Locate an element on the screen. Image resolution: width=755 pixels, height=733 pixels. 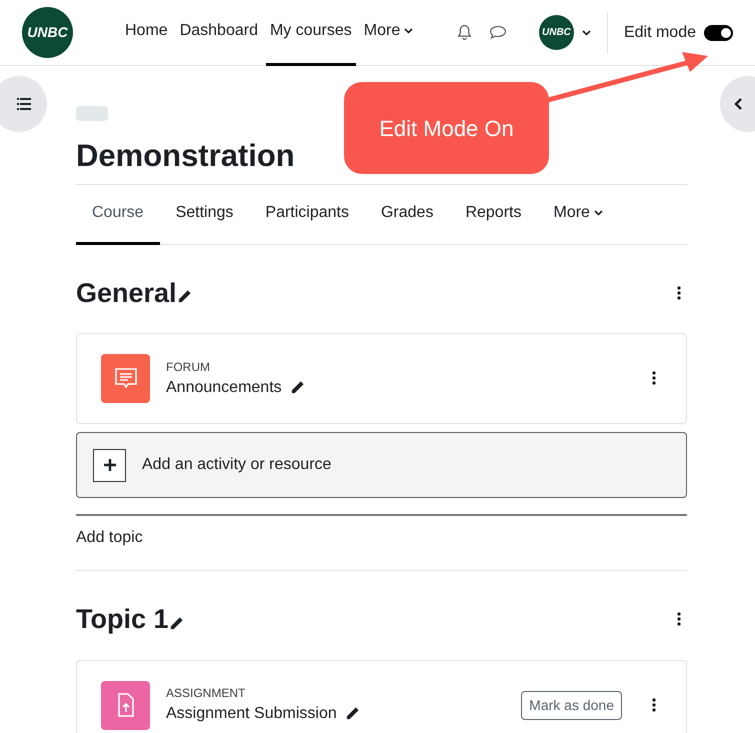
breadcrumb-placeholder is located at coordinates (92, 113).